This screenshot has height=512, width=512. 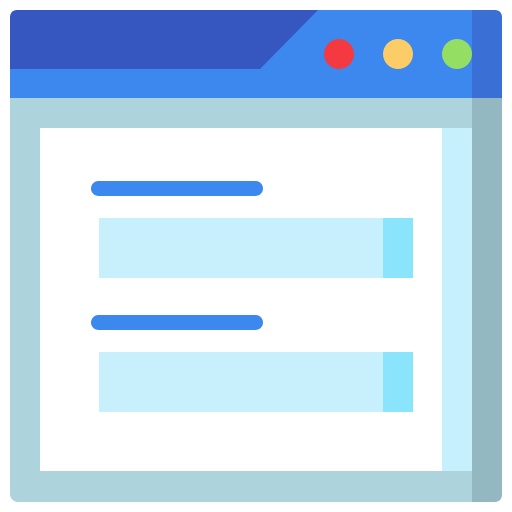 I want to click on title-bar-edge, so click(x=487, y=54).